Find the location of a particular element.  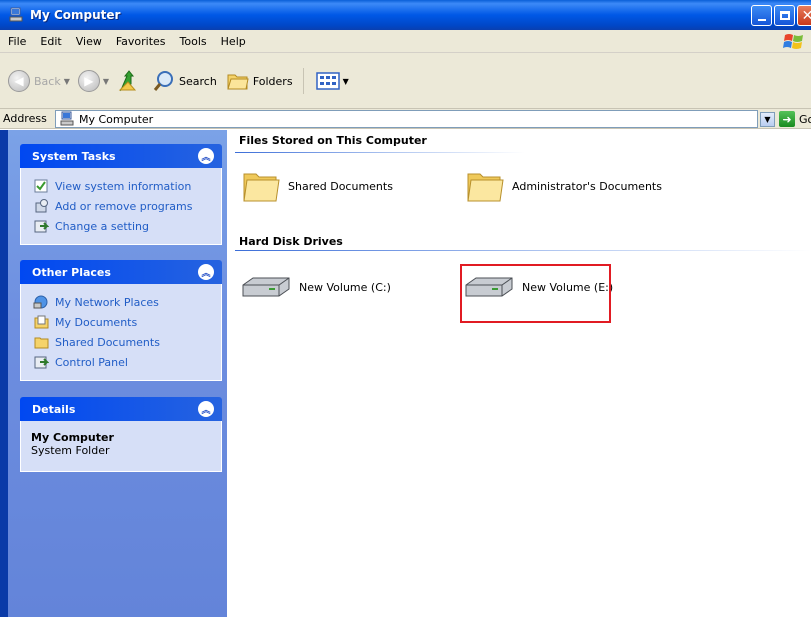

search-label: Search is located at coordinates (198, 81).